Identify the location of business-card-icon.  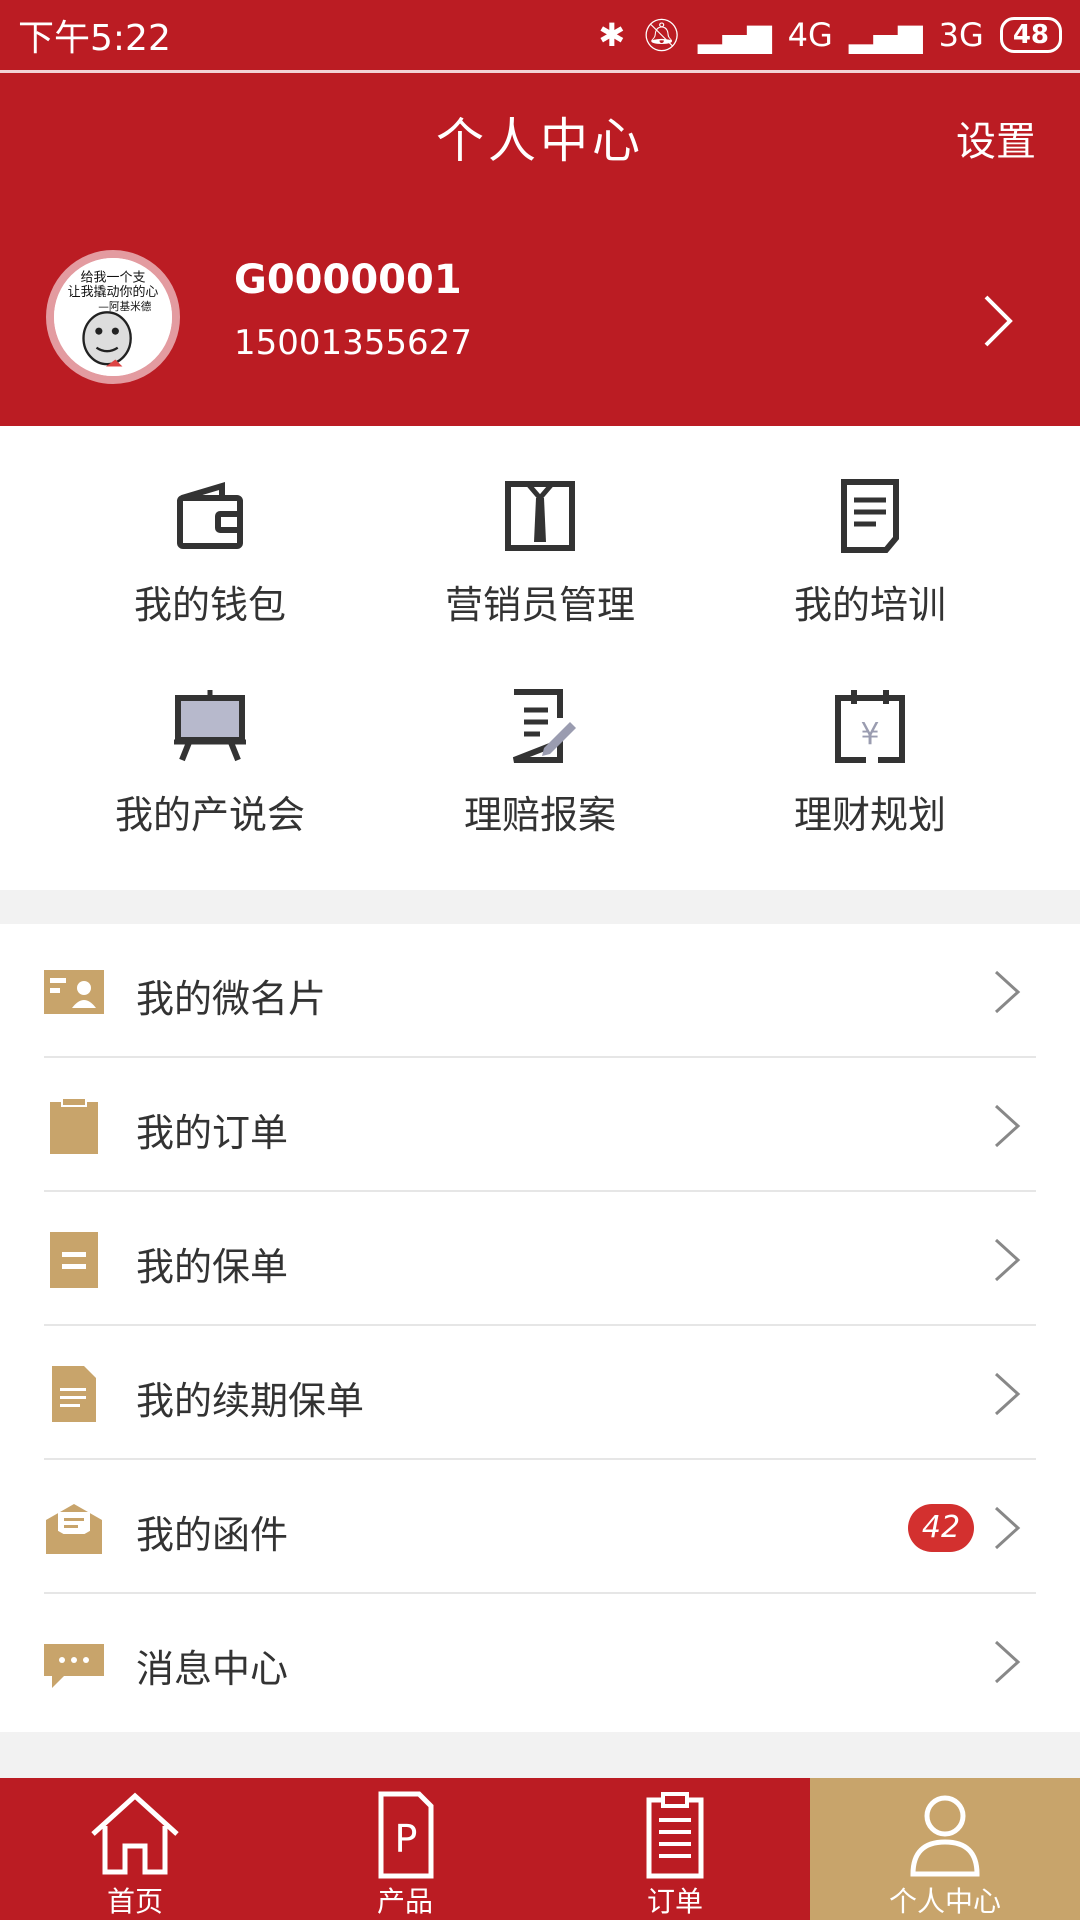
(74, 992).